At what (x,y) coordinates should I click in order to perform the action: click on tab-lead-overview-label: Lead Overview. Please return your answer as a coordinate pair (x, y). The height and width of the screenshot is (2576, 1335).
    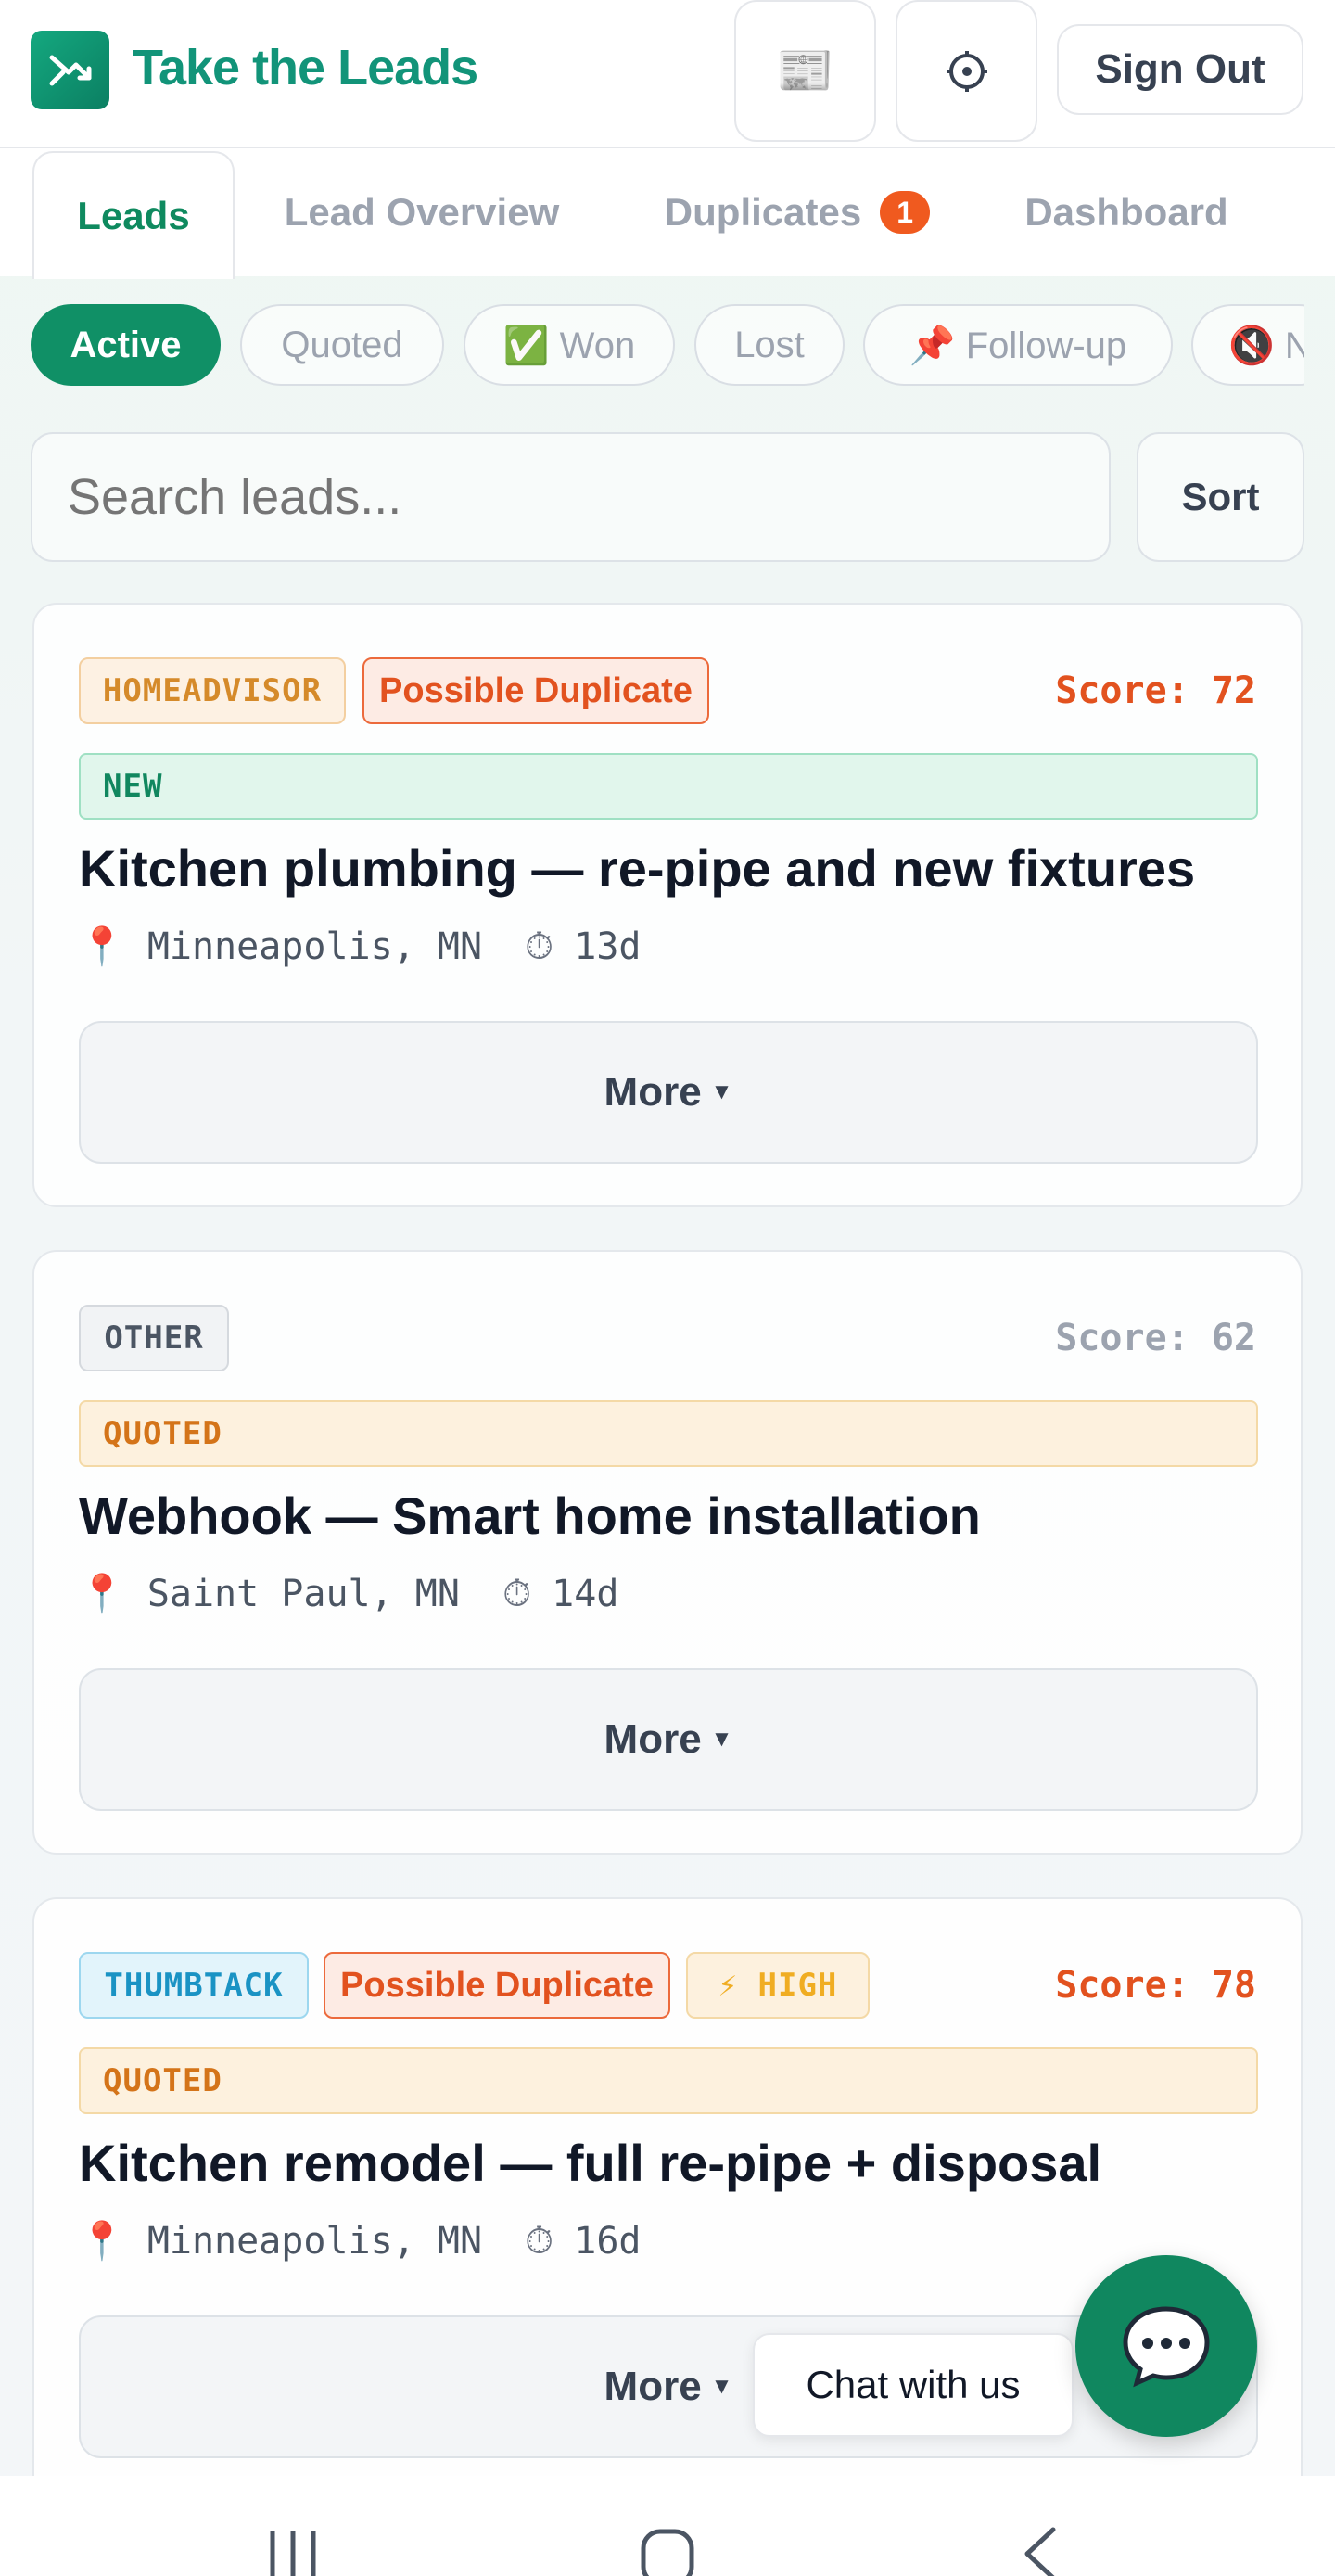
    Looking at the image, I should click on (422, 212).